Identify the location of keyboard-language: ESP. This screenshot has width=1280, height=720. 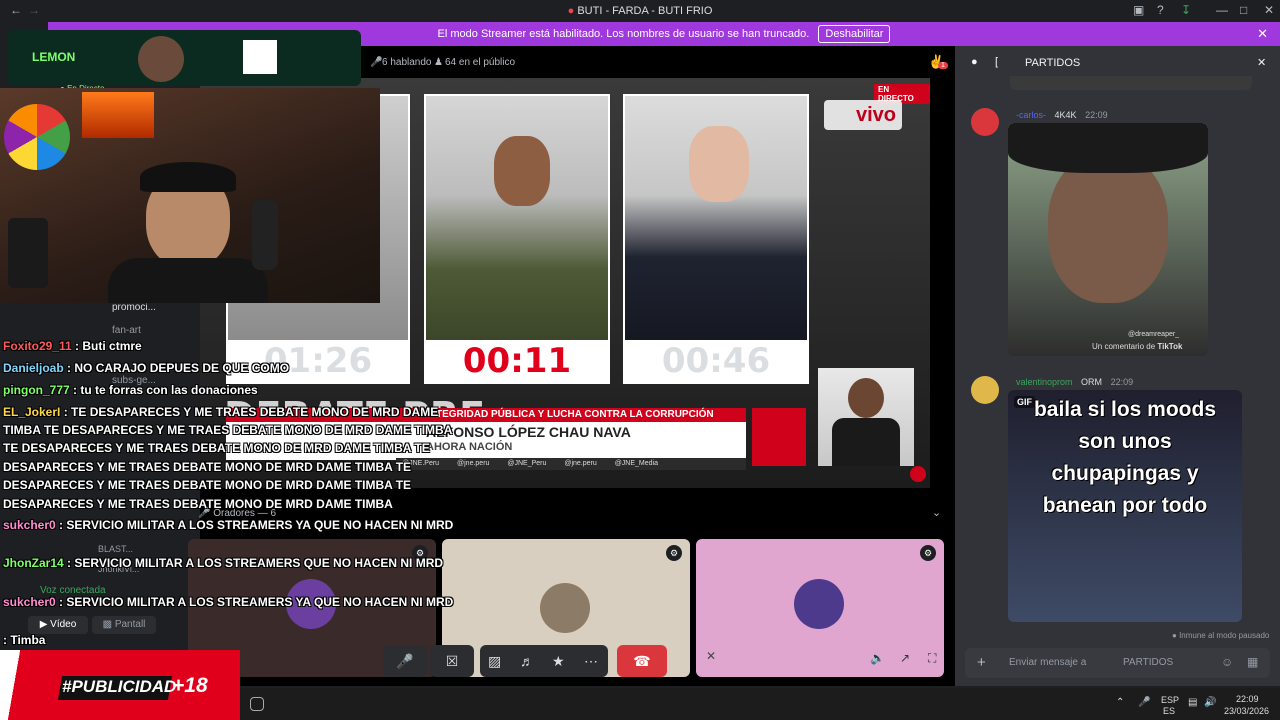
(1170, 700).